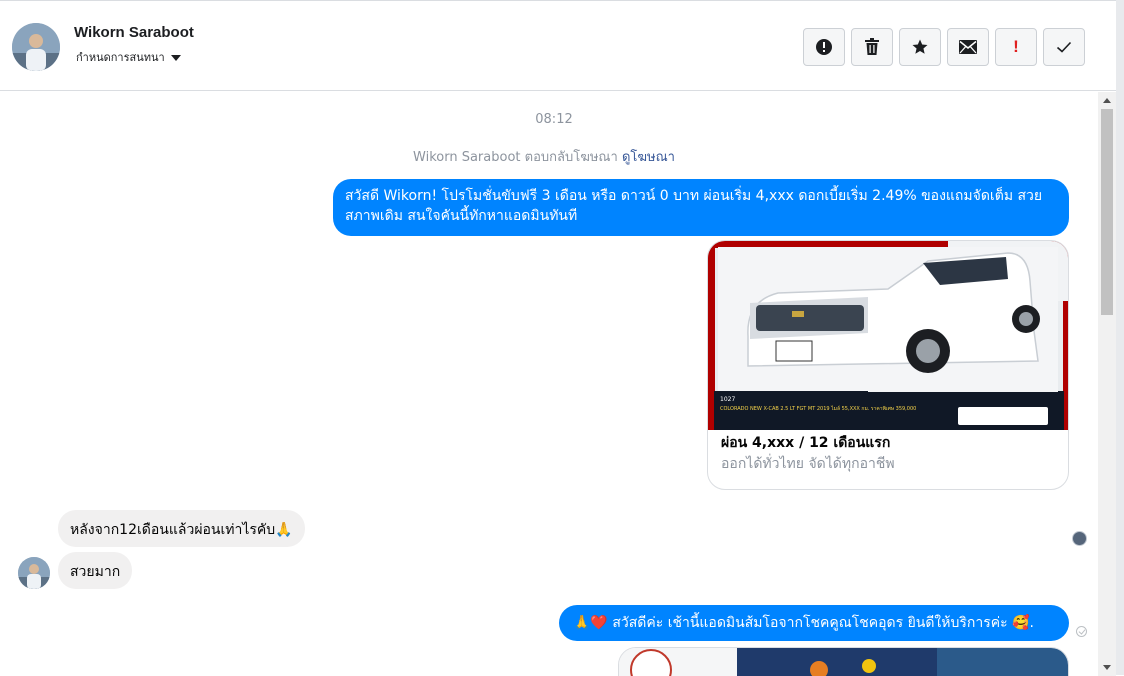 The height and width of the screenshot is (676, 1124). What do you see at coordinates (175, 58) in the screenshot?
I see `caret-down-icon` at bounding box center [175, 58].